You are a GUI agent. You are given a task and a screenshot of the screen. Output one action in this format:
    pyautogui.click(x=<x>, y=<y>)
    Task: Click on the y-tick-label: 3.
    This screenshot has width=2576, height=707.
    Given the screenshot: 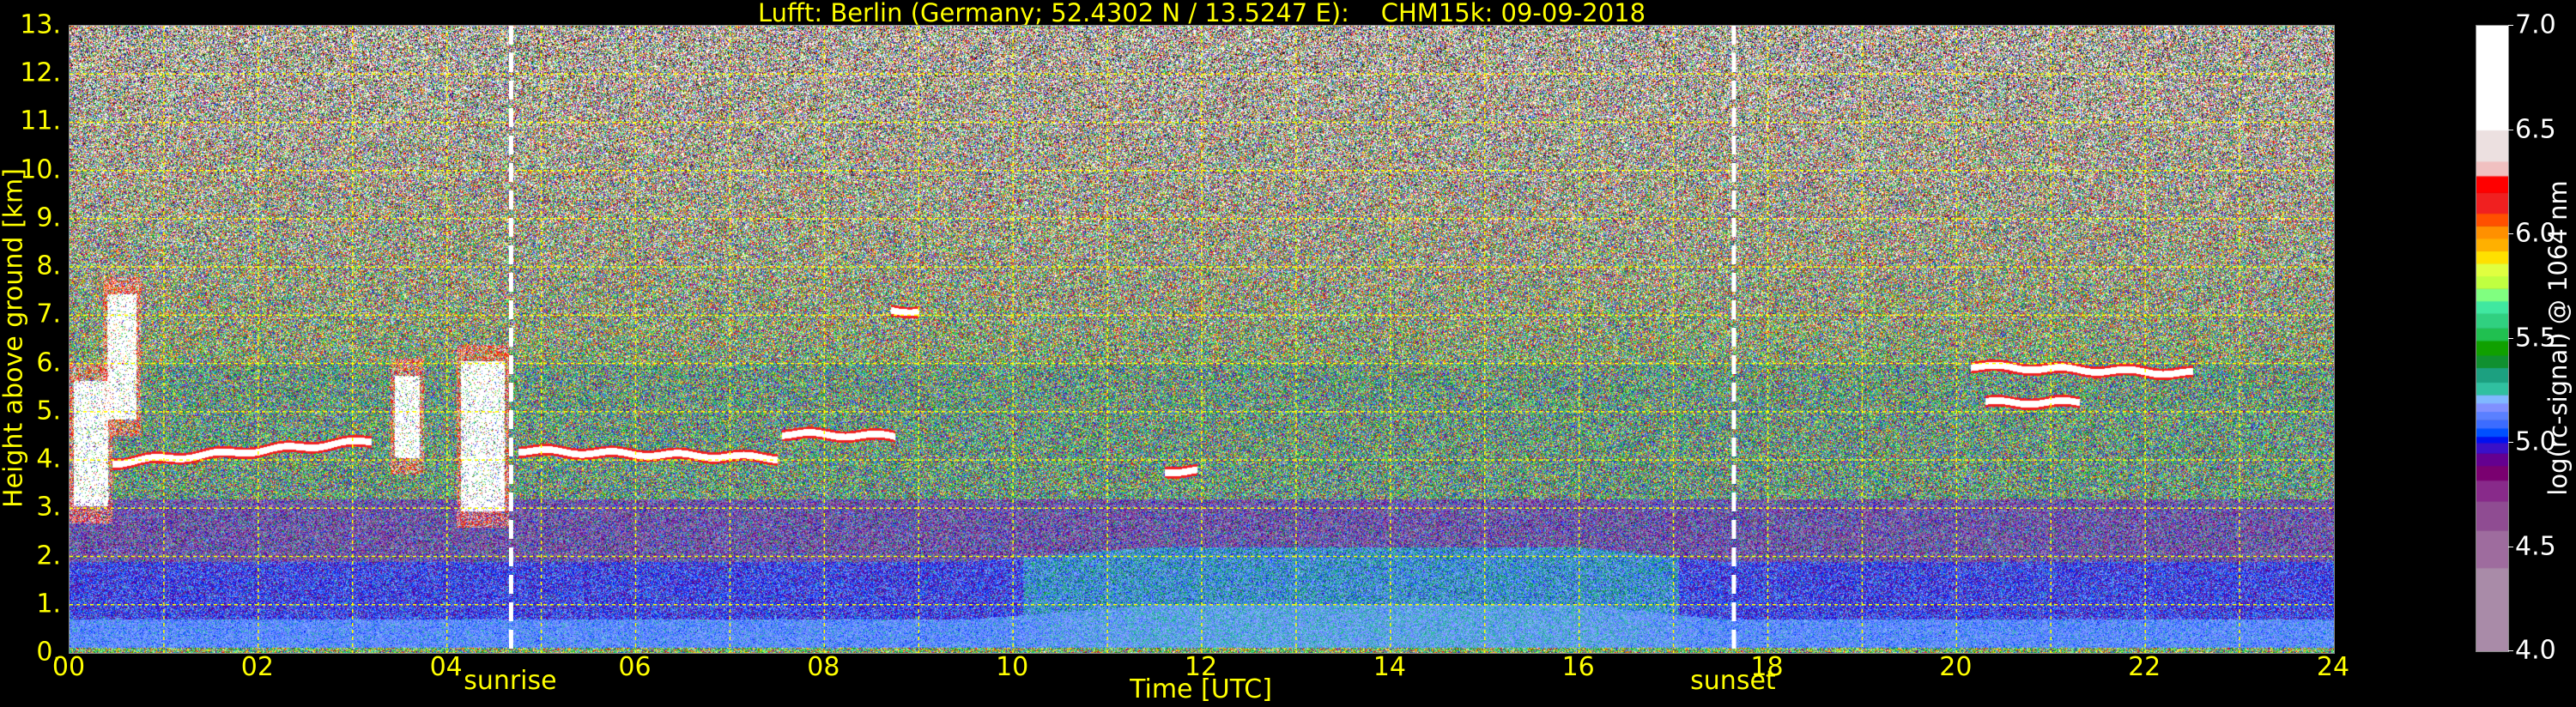 What is the action you would take?
    pyautogui.click(x=48, y=508)
    